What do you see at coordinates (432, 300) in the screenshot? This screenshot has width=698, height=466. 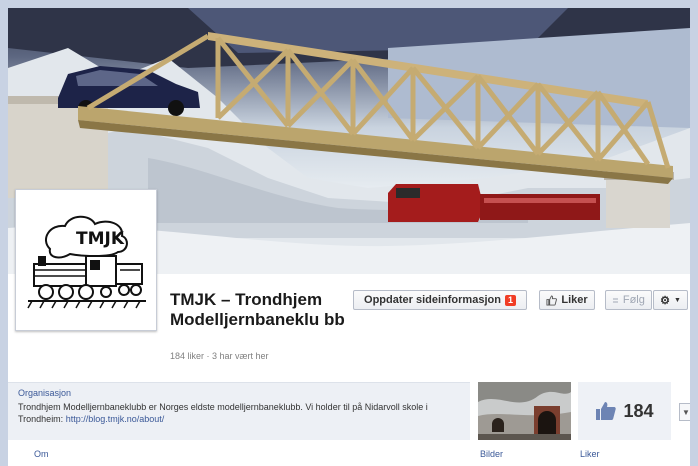 I see `update-page-info-label: Oppdater sideinformasjon` at bounding box center [432, 300].